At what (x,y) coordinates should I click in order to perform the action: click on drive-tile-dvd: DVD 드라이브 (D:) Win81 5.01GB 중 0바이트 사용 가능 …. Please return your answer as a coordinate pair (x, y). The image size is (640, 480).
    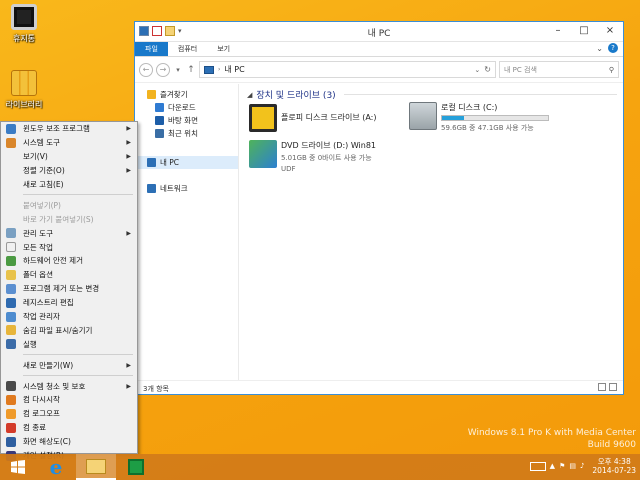
    Looking at the image, I should click on (312, 156).